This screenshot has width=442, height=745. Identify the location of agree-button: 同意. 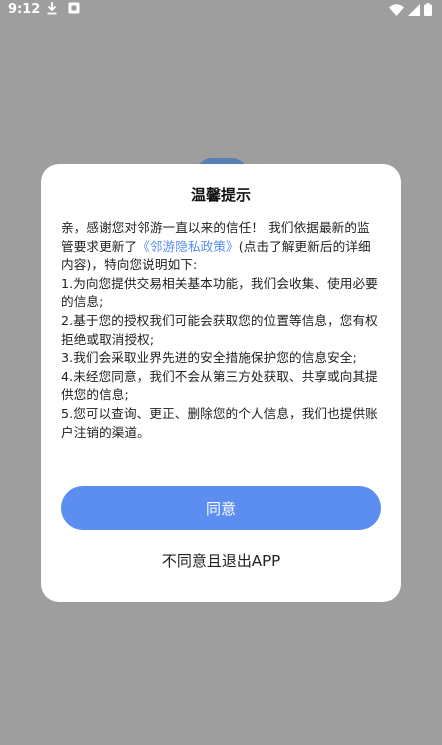
(221, 508).